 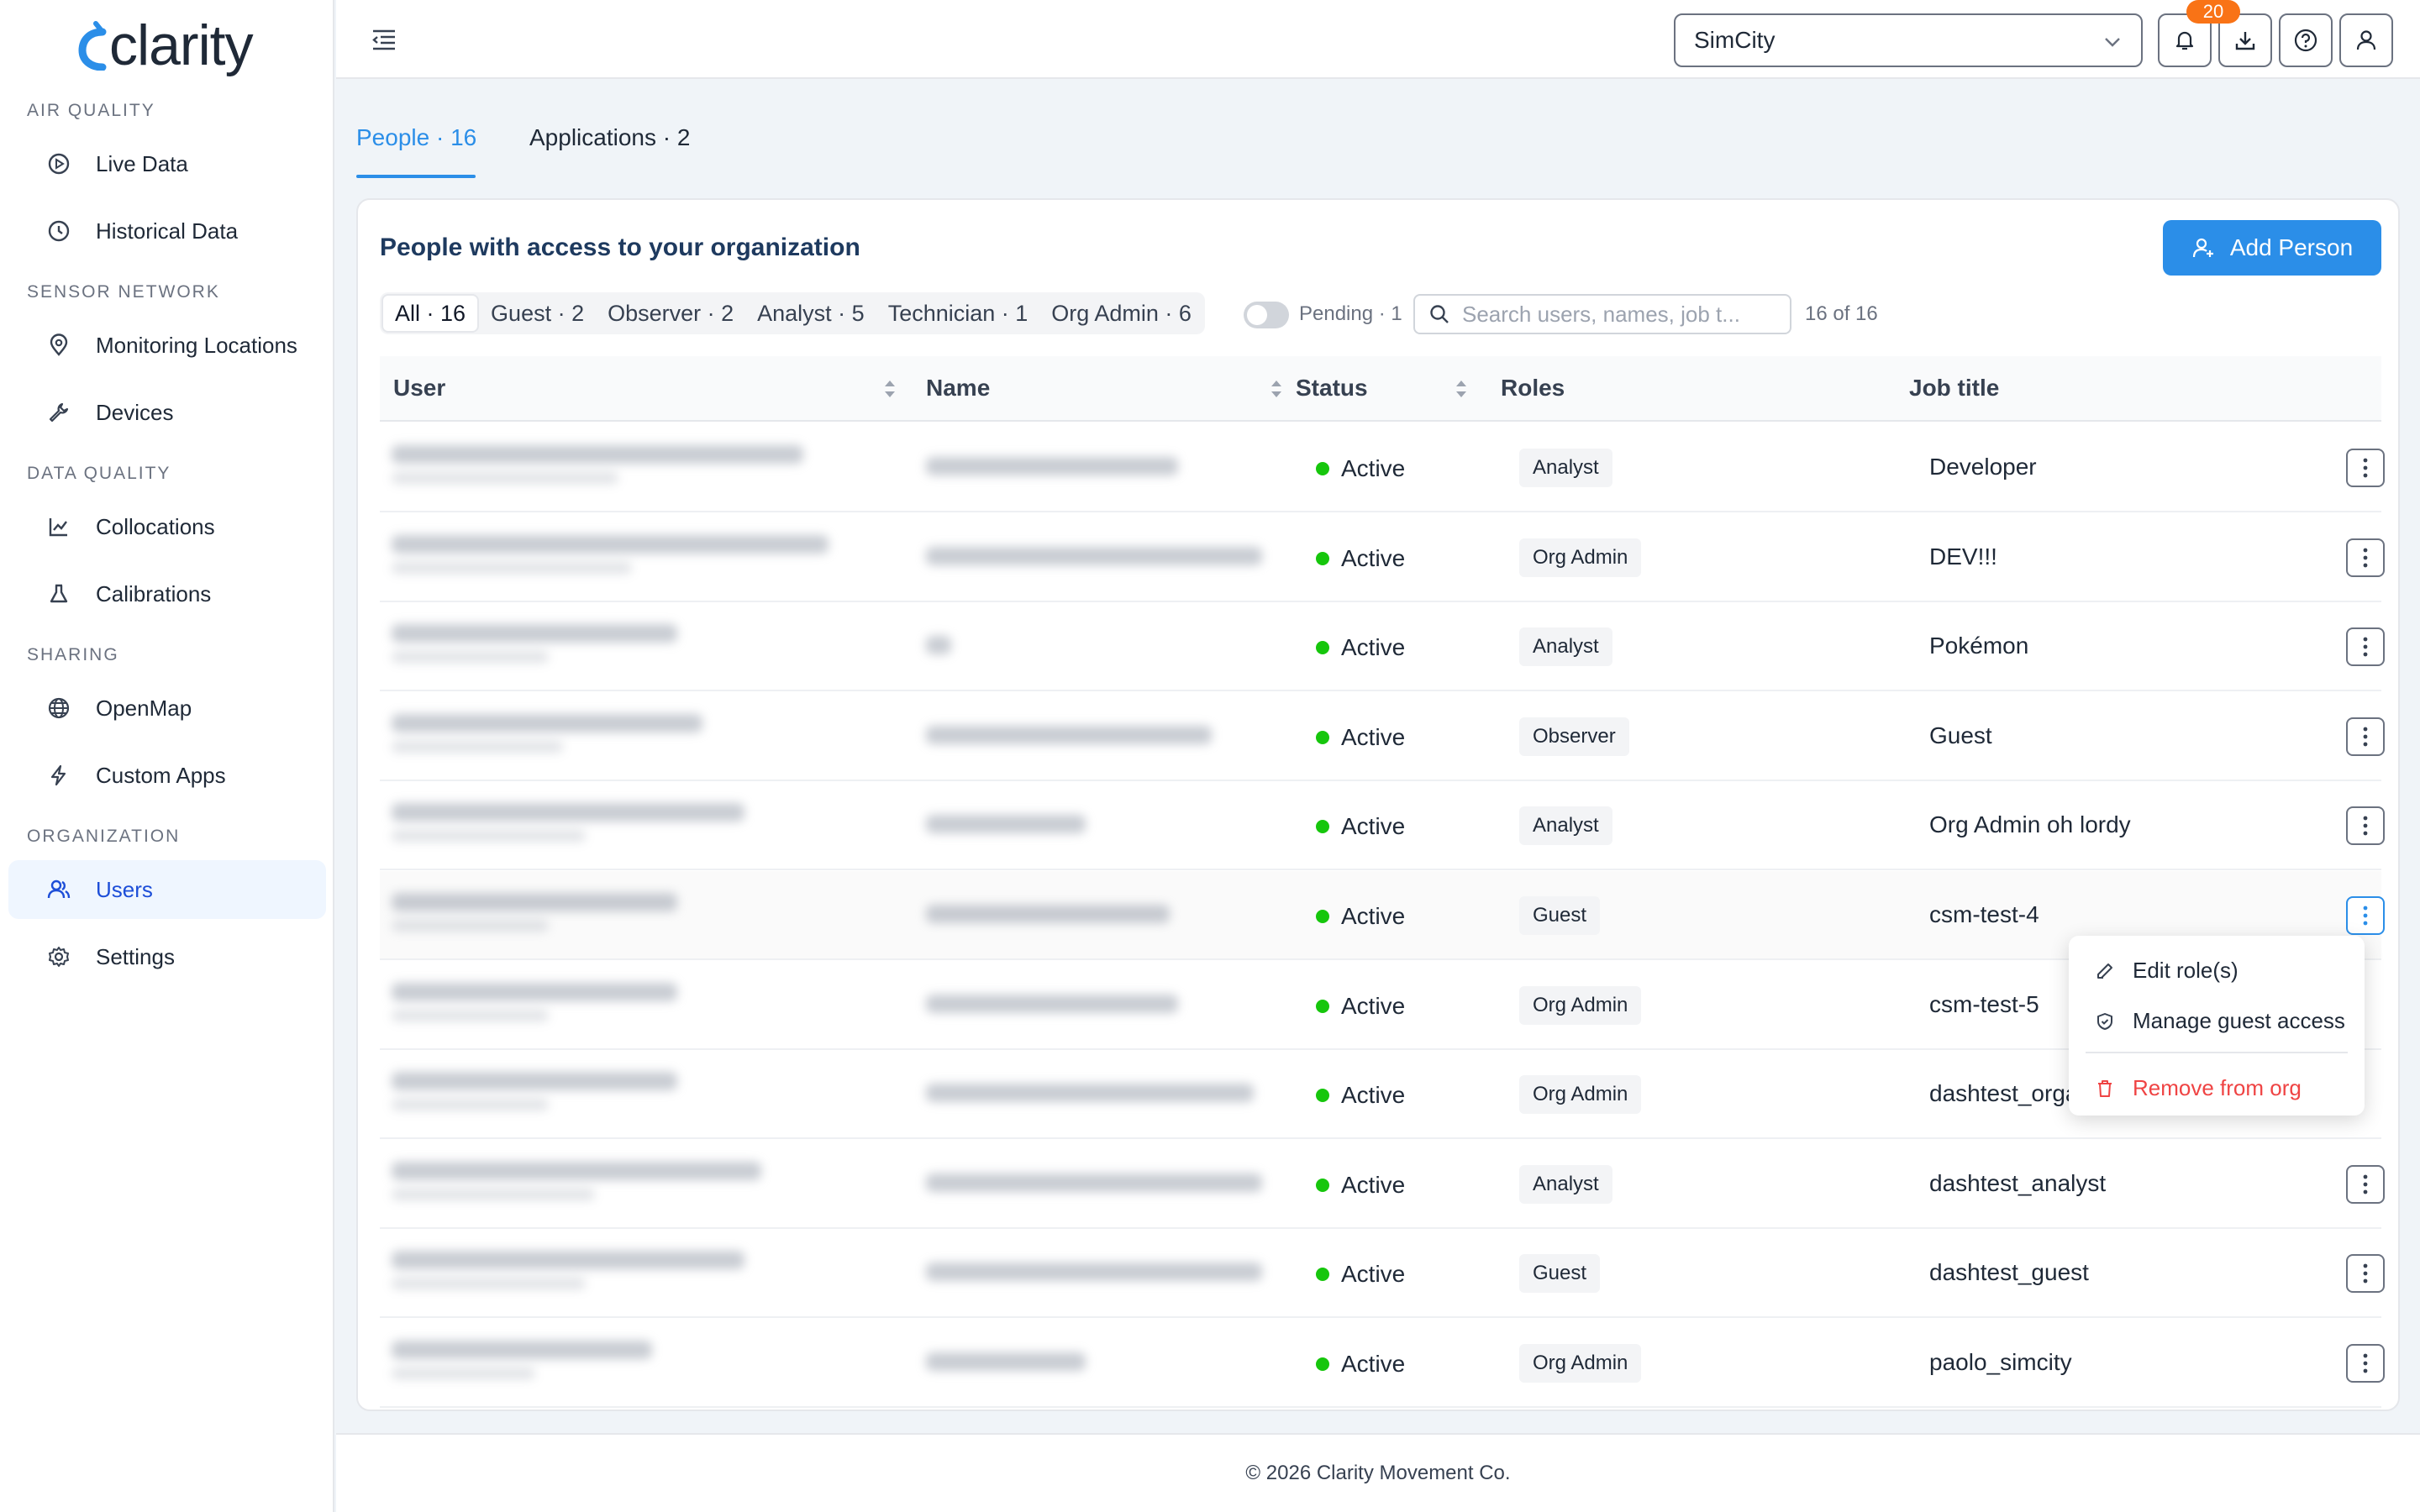 I want to click on tab-applications: Applications · 2, so click(x=609, y=137).